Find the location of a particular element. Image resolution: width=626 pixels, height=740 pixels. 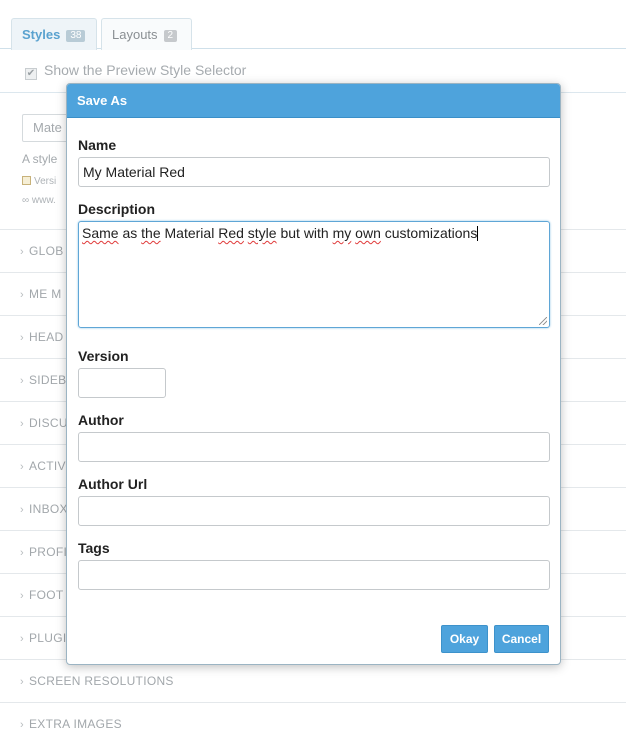

section-label: GLOB is located at coordinates (46, 251).